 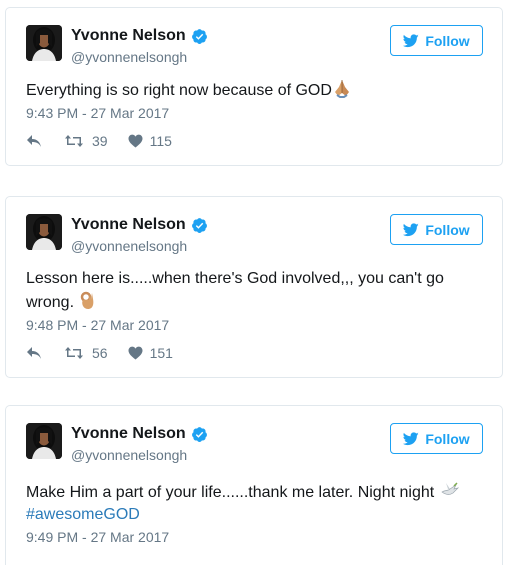 What do you see at coordinates (83, 514) in the screenshot?
I see `hashtag-link: #awesomeGOD` at bounding box center [83, 514].